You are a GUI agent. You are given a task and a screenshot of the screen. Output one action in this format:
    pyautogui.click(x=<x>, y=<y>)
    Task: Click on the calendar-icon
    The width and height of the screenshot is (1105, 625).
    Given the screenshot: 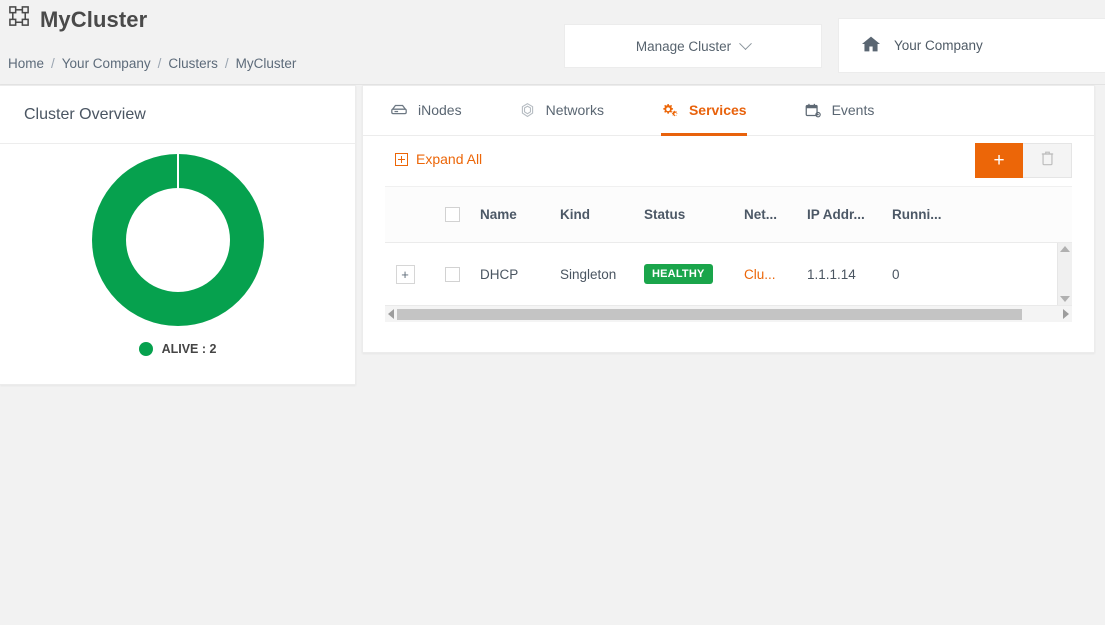 What is the action you would take?
    pyautogui.click(x=813, y=110)
    